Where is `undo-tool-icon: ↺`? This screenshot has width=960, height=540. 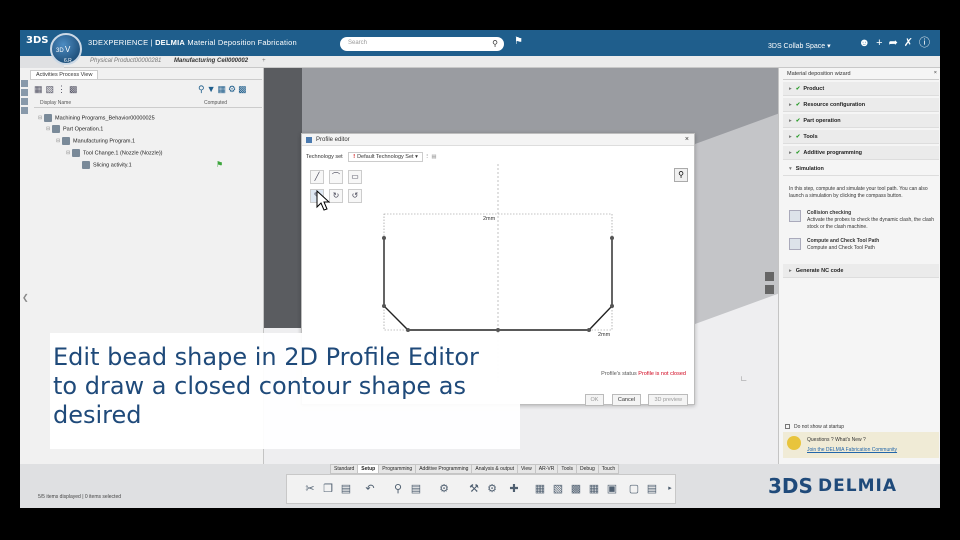
undo-tool-icon: ↺ is located at coordinates (355, 196).